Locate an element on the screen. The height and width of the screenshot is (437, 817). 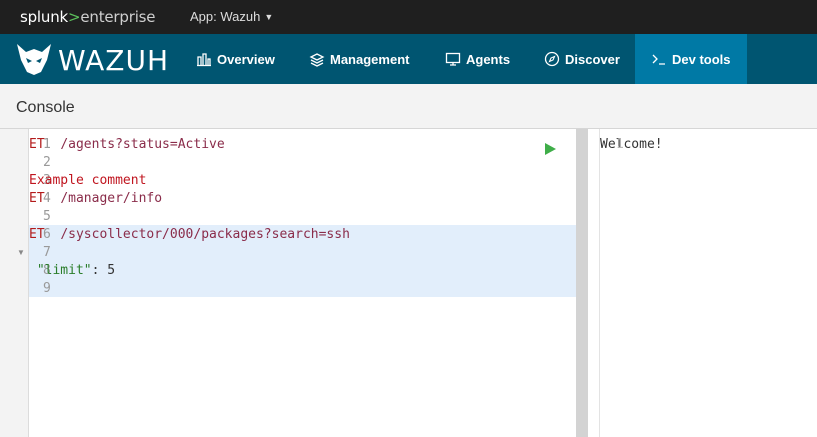
pane-resize-handle is located at coordinates (582, 283).